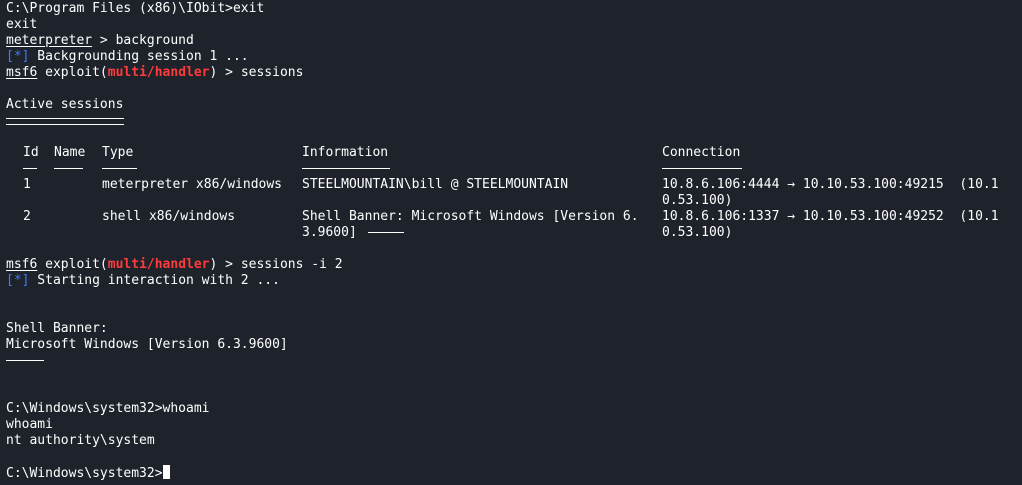 The image size is (1022, 485). Describe the element at coordinates (345, 152) in the screenshot. I see `column-header-information: Information` at that location.